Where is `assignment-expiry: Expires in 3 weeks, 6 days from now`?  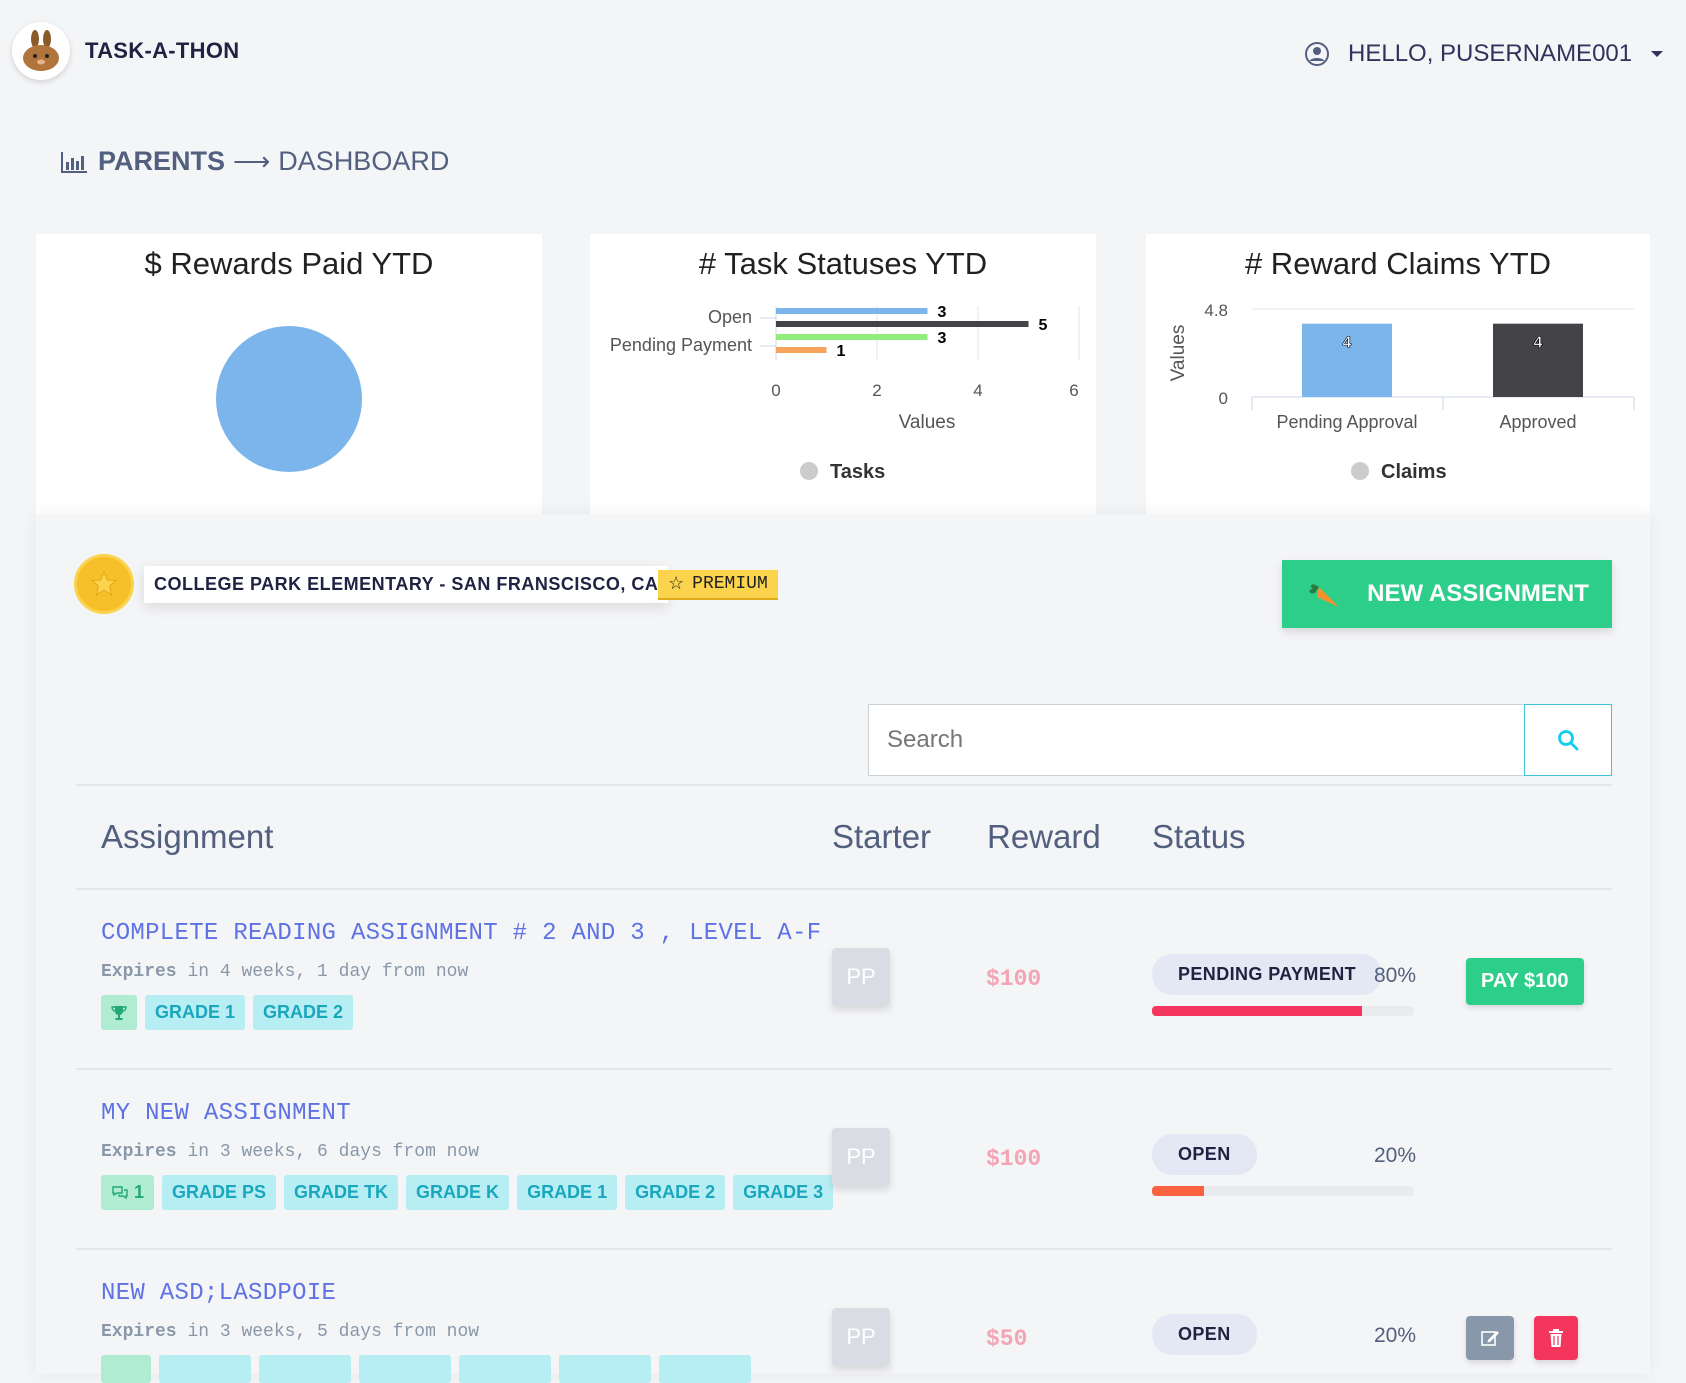 assignment-expiry: Expires in 3 weeks, 6 days from now is located at coordinates (290, 1152).